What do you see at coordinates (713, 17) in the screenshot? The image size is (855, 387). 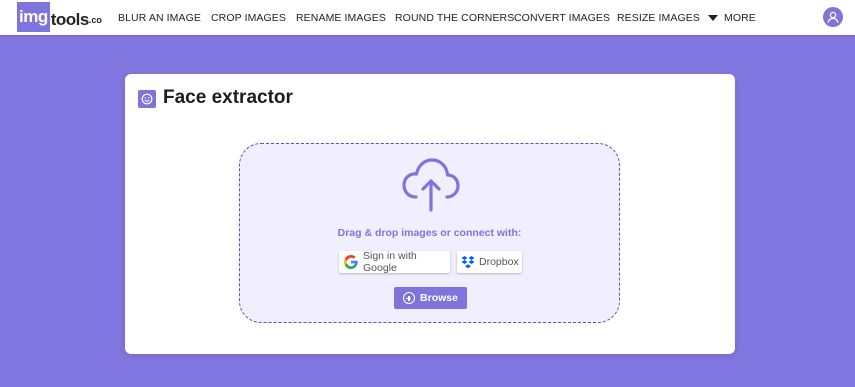 I see `caret-down-icon` at bounding box center [713, 17].